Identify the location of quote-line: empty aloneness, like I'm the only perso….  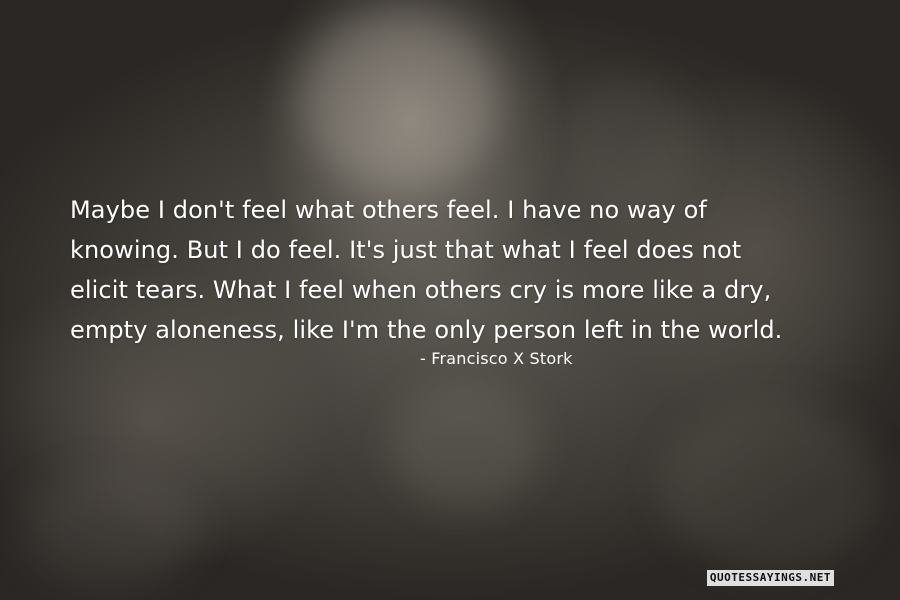
(426, 330).